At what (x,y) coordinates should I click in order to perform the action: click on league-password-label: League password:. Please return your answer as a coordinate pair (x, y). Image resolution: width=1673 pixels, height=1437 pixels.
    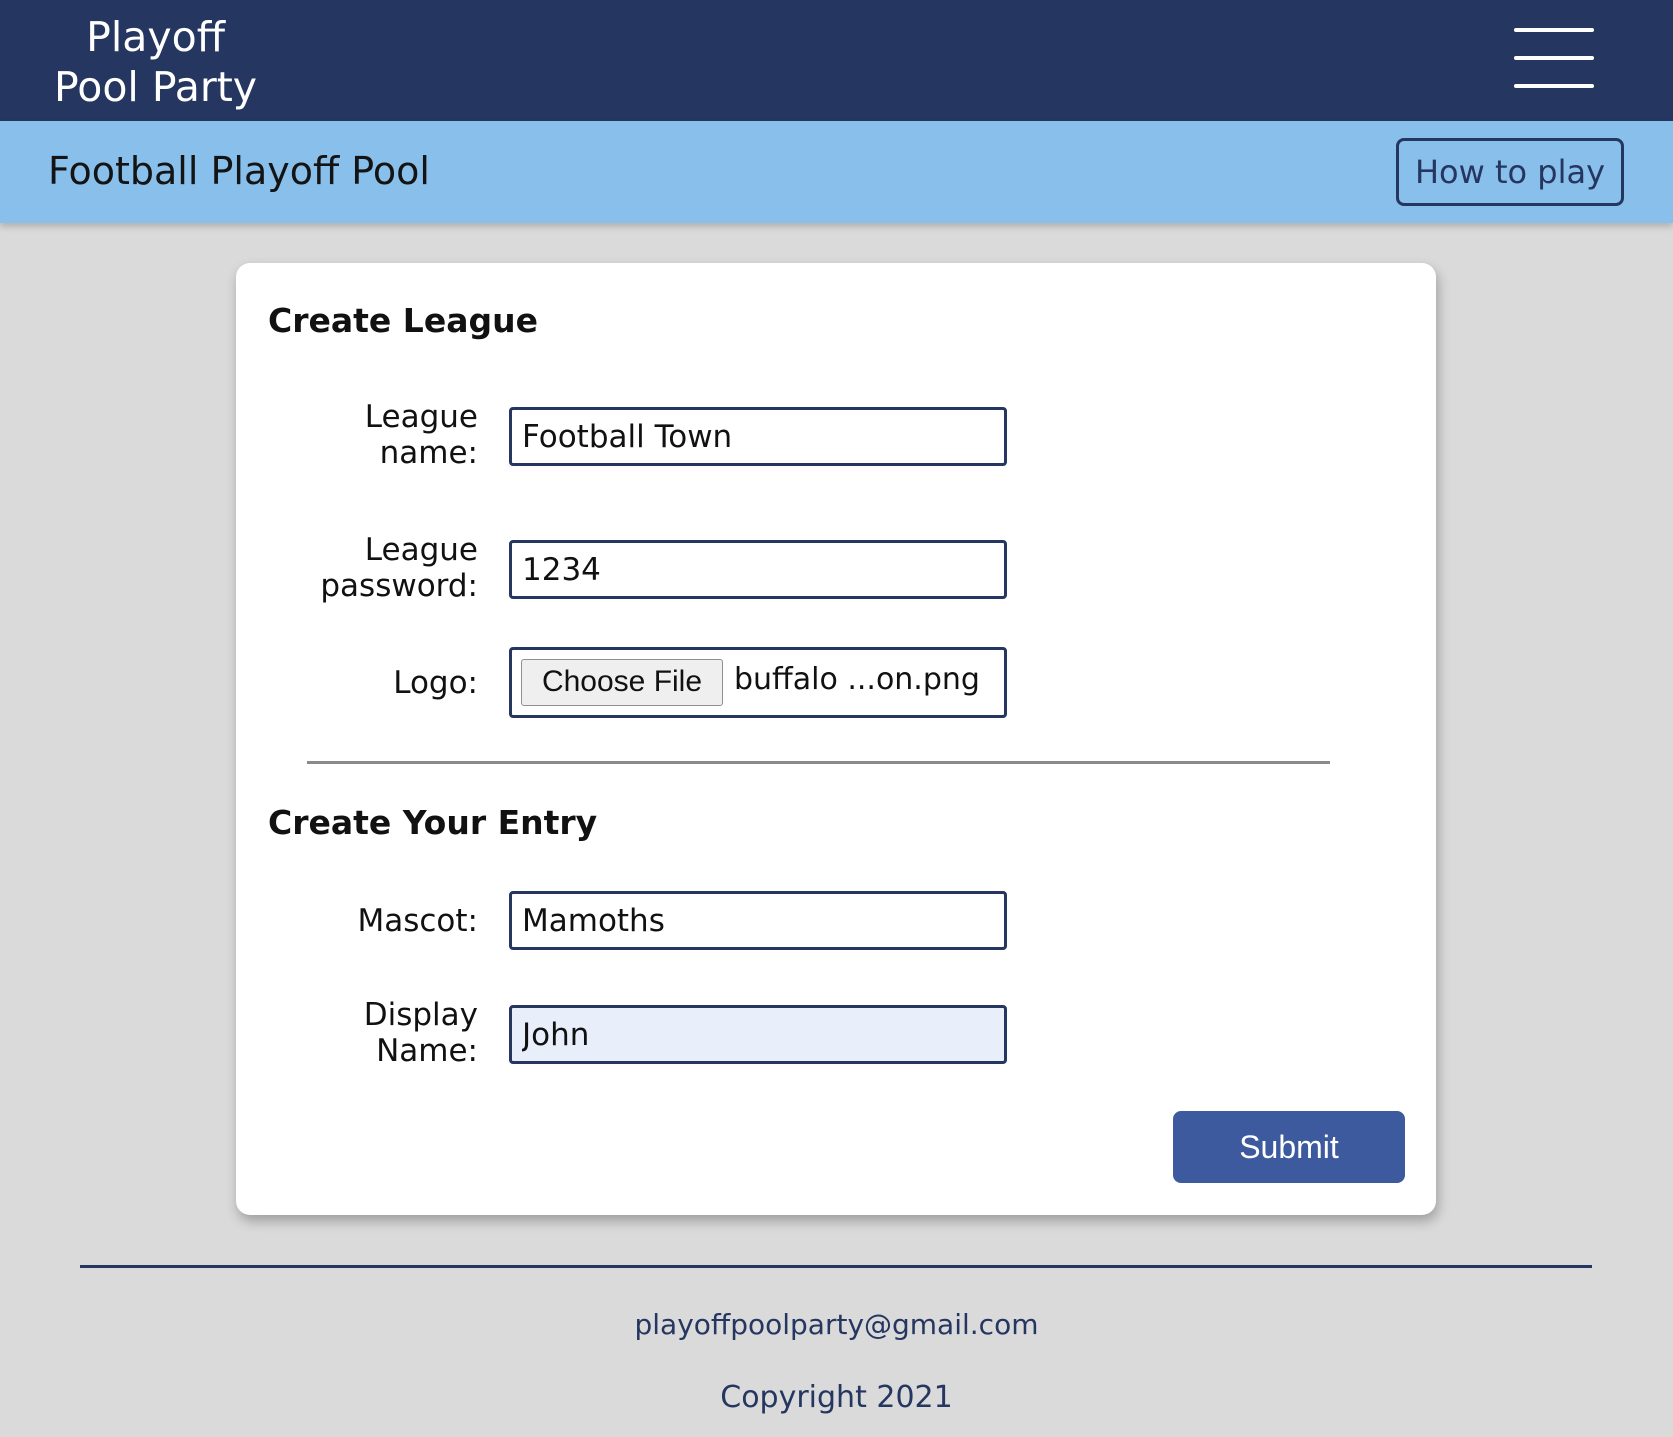
    Looking at the image, I should click on (363, 568).